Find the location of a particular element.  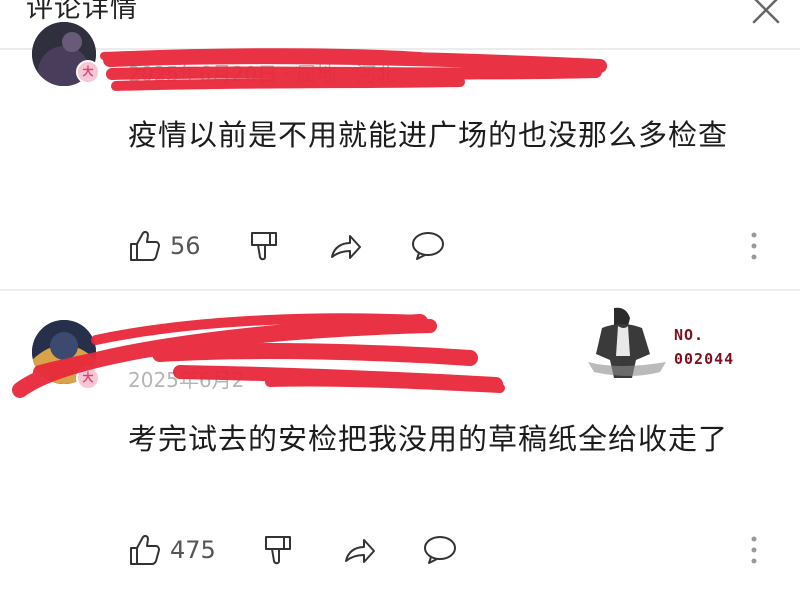

comment-actions: 475 is located at coordinates (453, 550).